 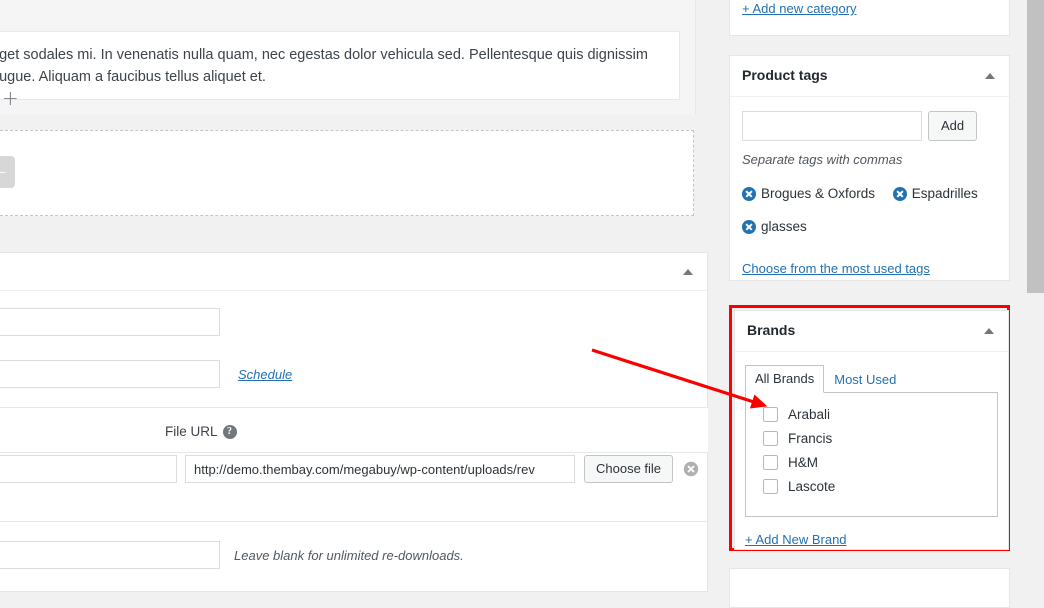 I want to click on file-url-label: File URL, so click(x=191, y=431).